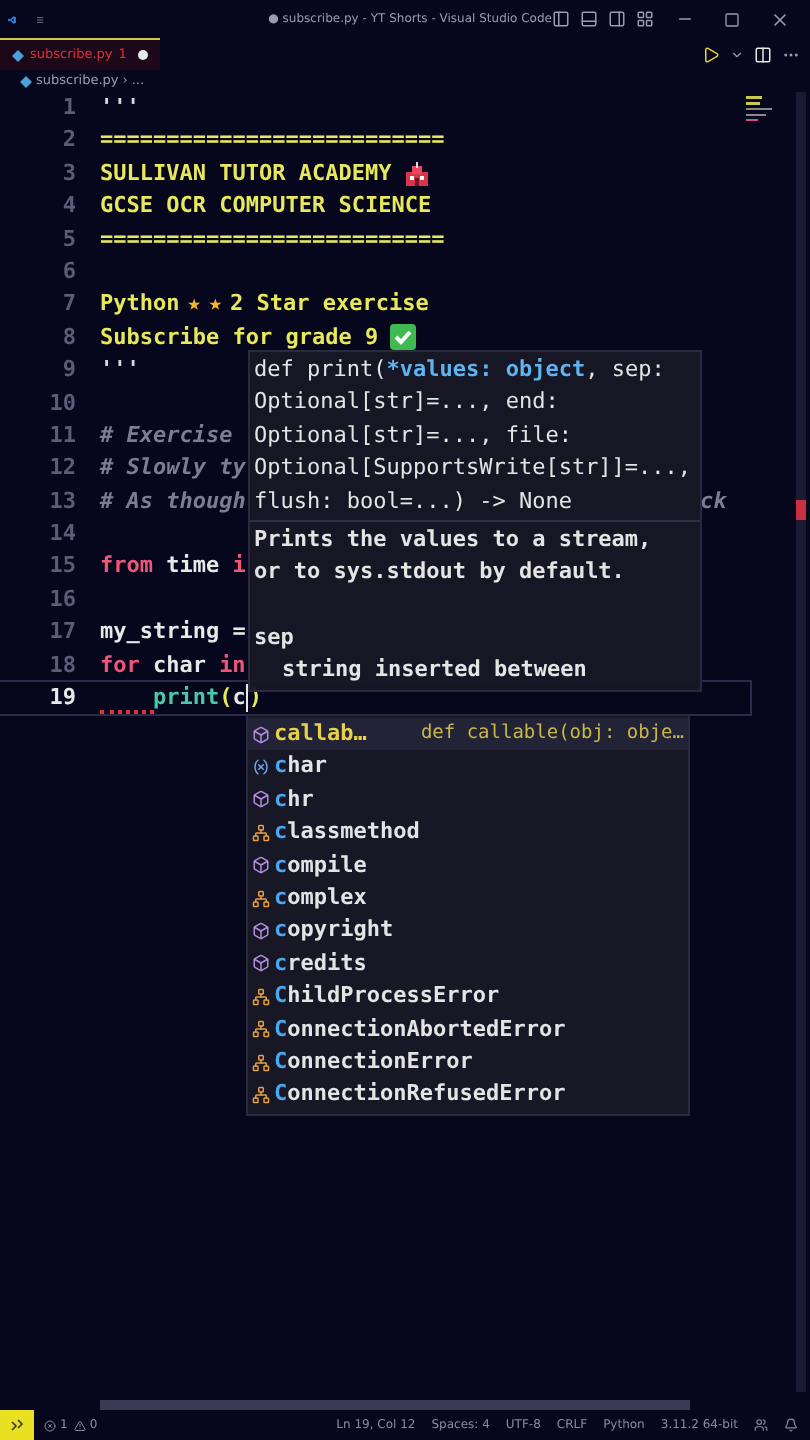 This screenshot has height=1440, width=810. I want to click on suggestion-item: ConnectionError, so click(468, 1062).